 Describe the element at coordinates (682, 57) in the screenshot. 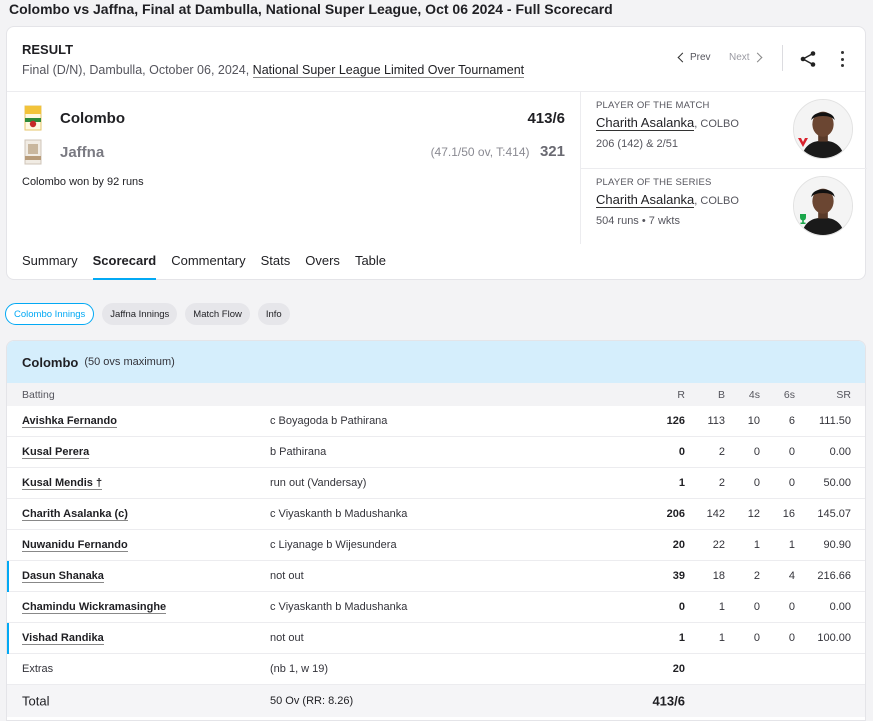

I see `chevron-left-icon` at that location.